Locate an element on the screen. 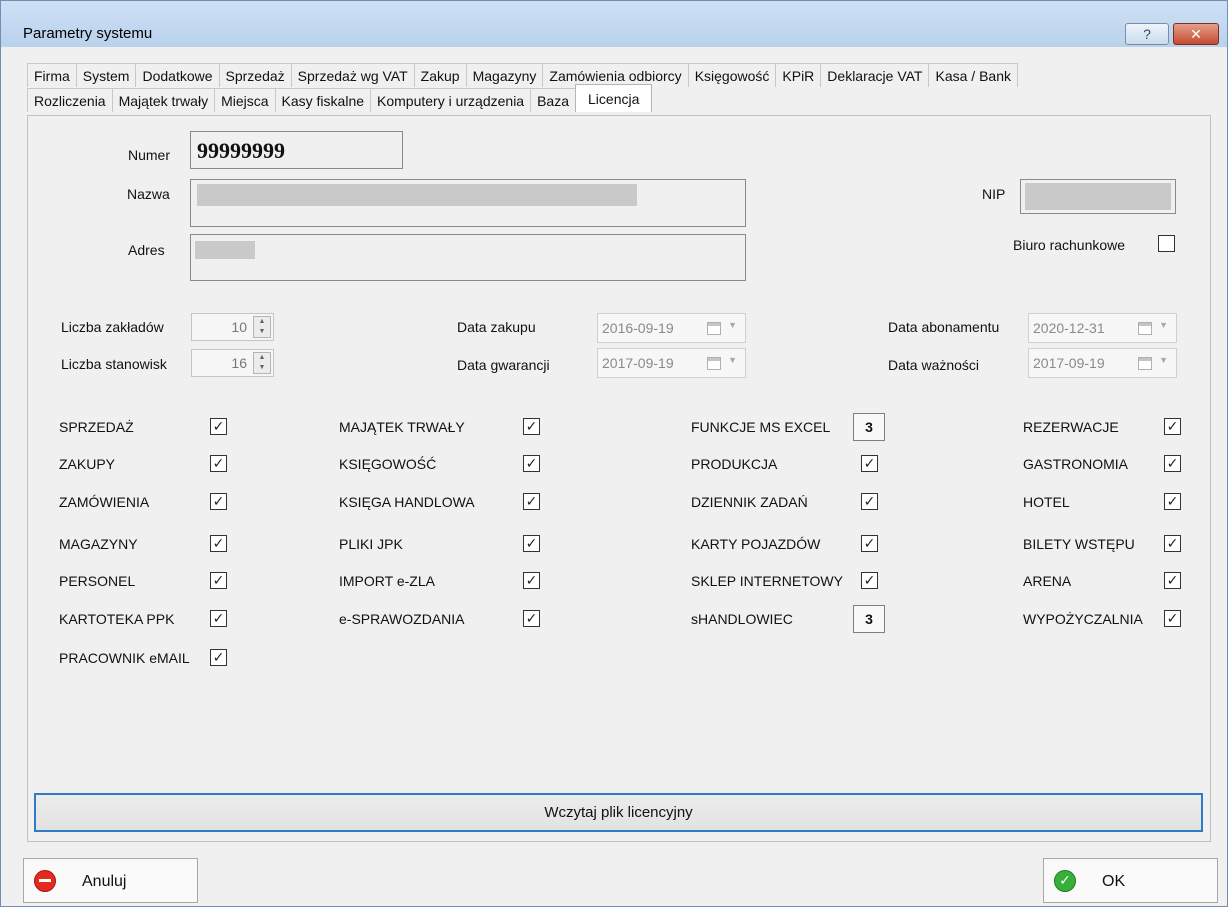 The height and width of the screenshot is (907, 1228). module-checkbox-personel: ✓ is located at coordinates (218, 580).